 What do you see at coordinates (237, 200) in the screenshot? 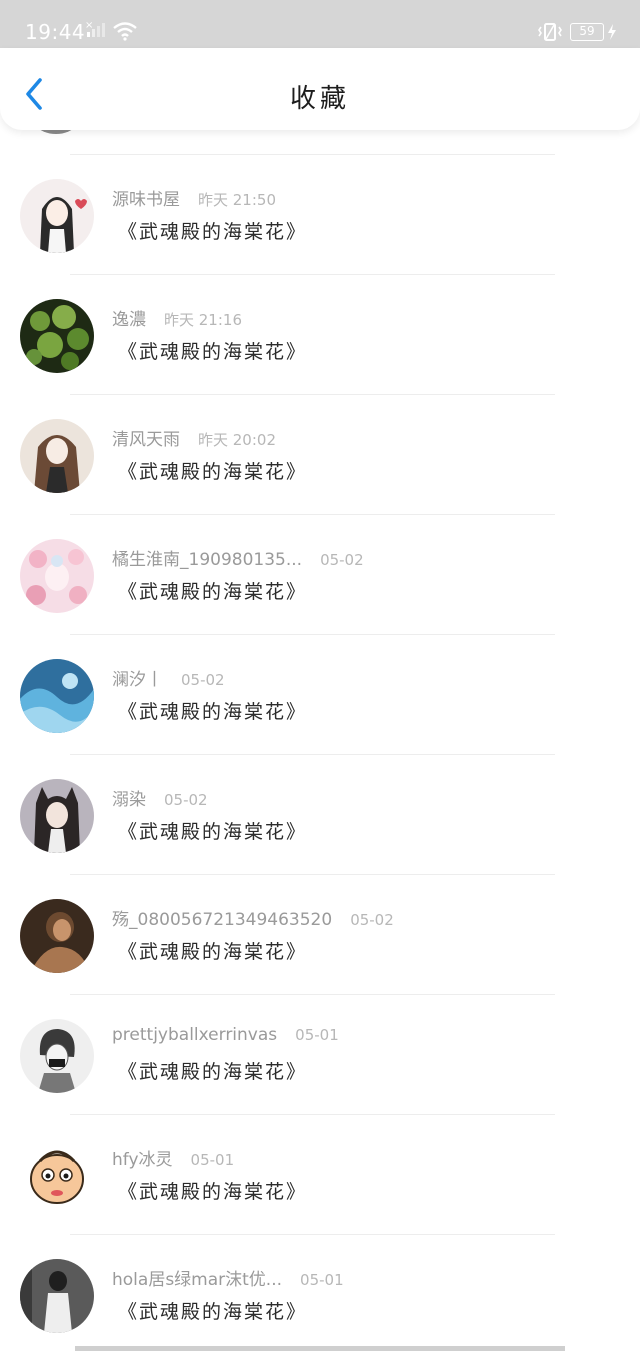
I see `timestamp: 昨天 21:50` at bounding box center [237, 200].